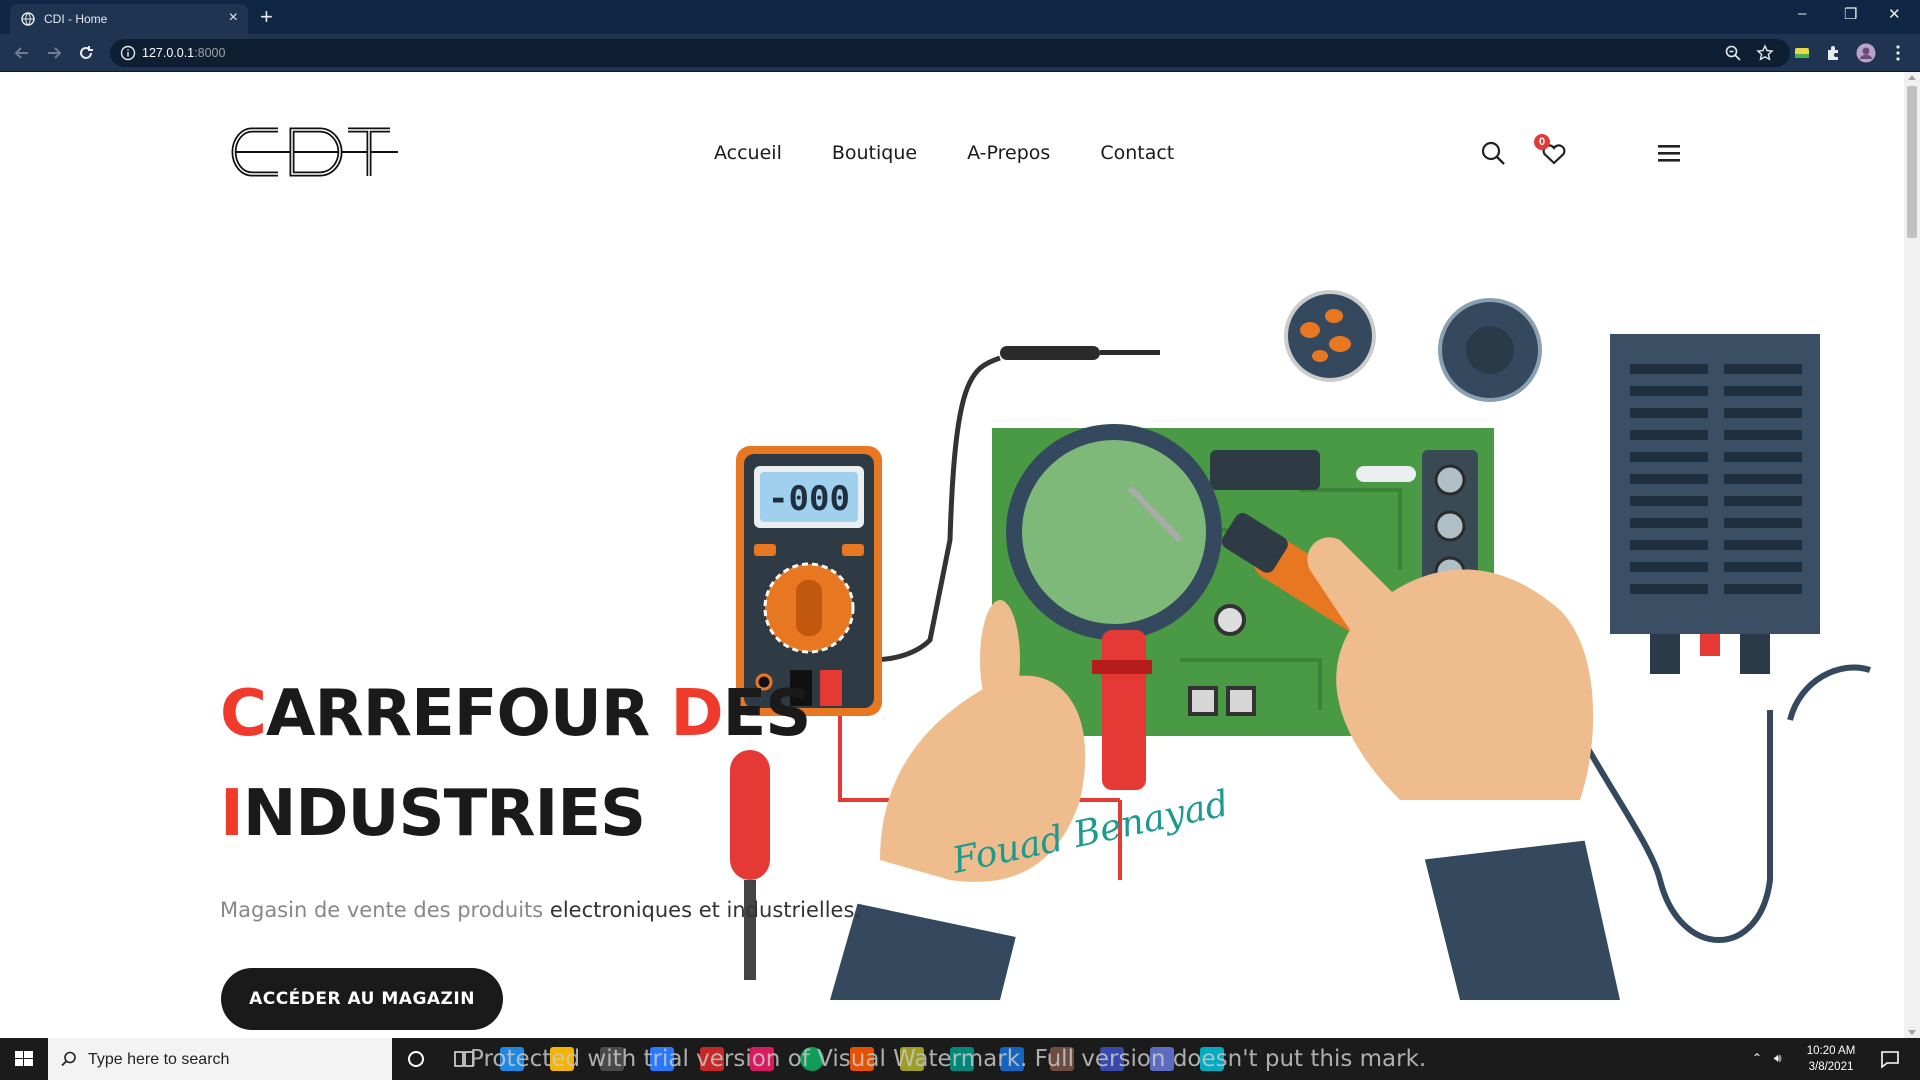 This screenshot has height=1080, width=1920. Describe the element at coordinates (24, 1059) in the screenshot. I see `windows-start-icon` at that location.